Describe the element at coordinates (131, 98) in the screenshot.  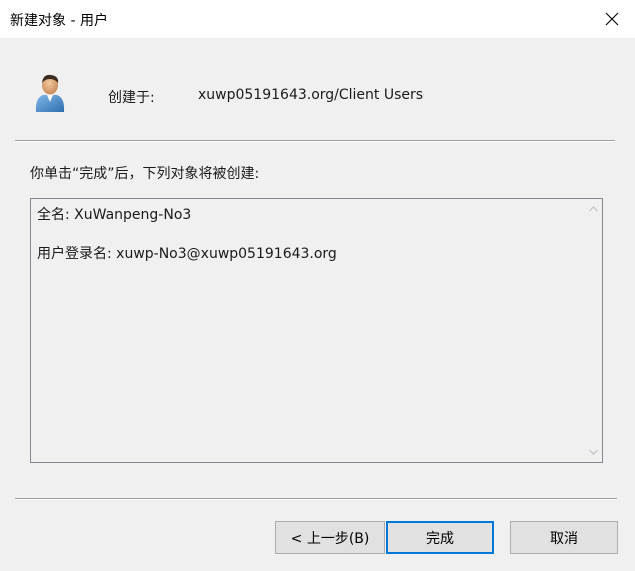
I see `created-in-label: 创建于:` at that location.